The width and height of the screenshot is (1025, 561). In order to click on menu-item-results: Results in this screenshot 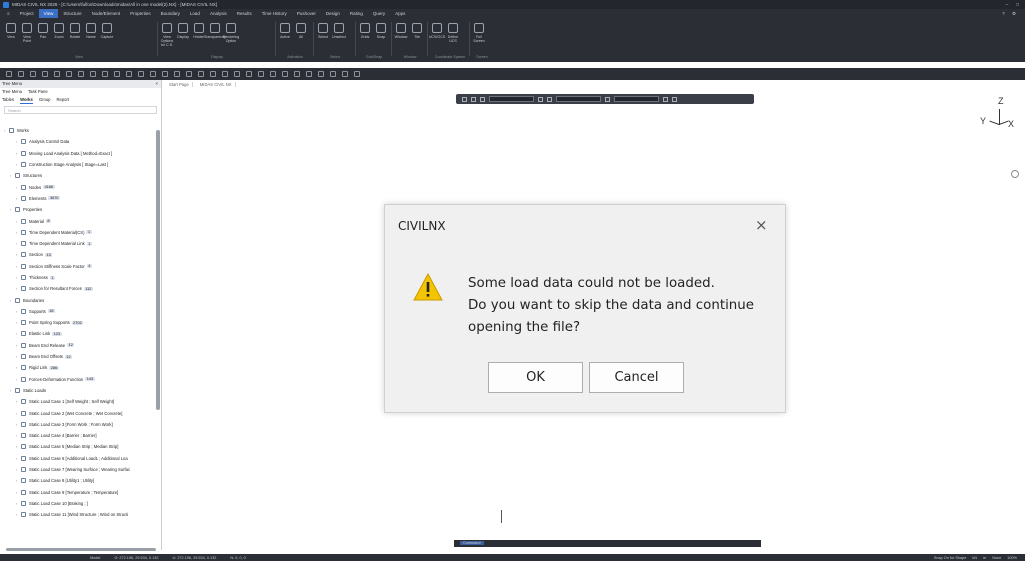, I will do `click(244, 13)`.